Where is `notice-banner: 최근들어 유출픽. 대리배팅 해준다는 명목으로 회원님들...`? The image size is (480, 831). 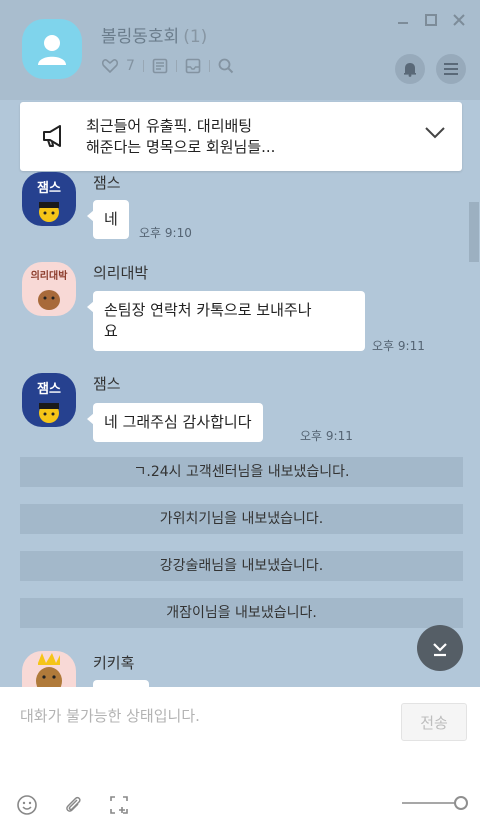
notice-banner: 최근들어 유출픽. 대리배팅 해준다는 명목으로 회원님들... is located at coordinates (241, 136).